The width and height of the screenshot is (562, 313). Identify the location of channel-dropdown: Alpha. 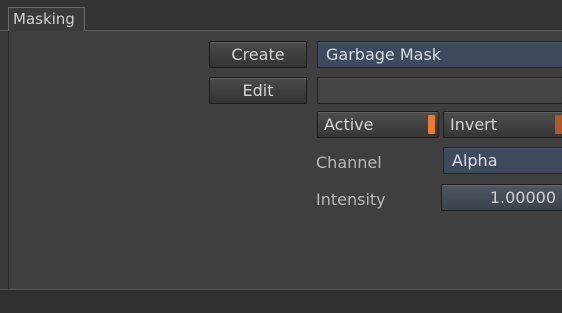
(502, 160).